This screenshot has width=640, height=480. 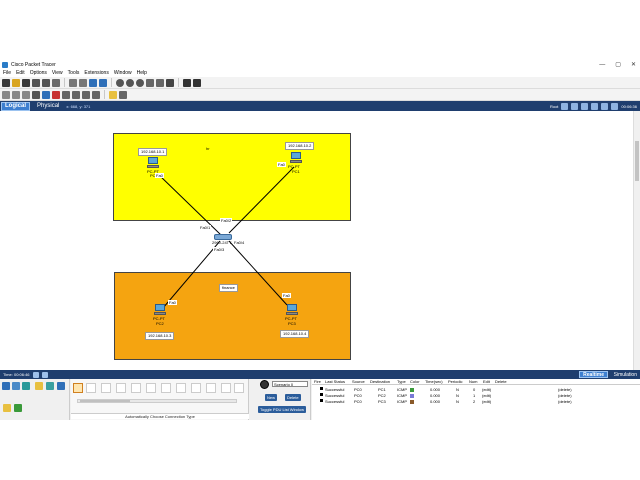 I want to click on network-devices-icon, so click(x=6, y=386).